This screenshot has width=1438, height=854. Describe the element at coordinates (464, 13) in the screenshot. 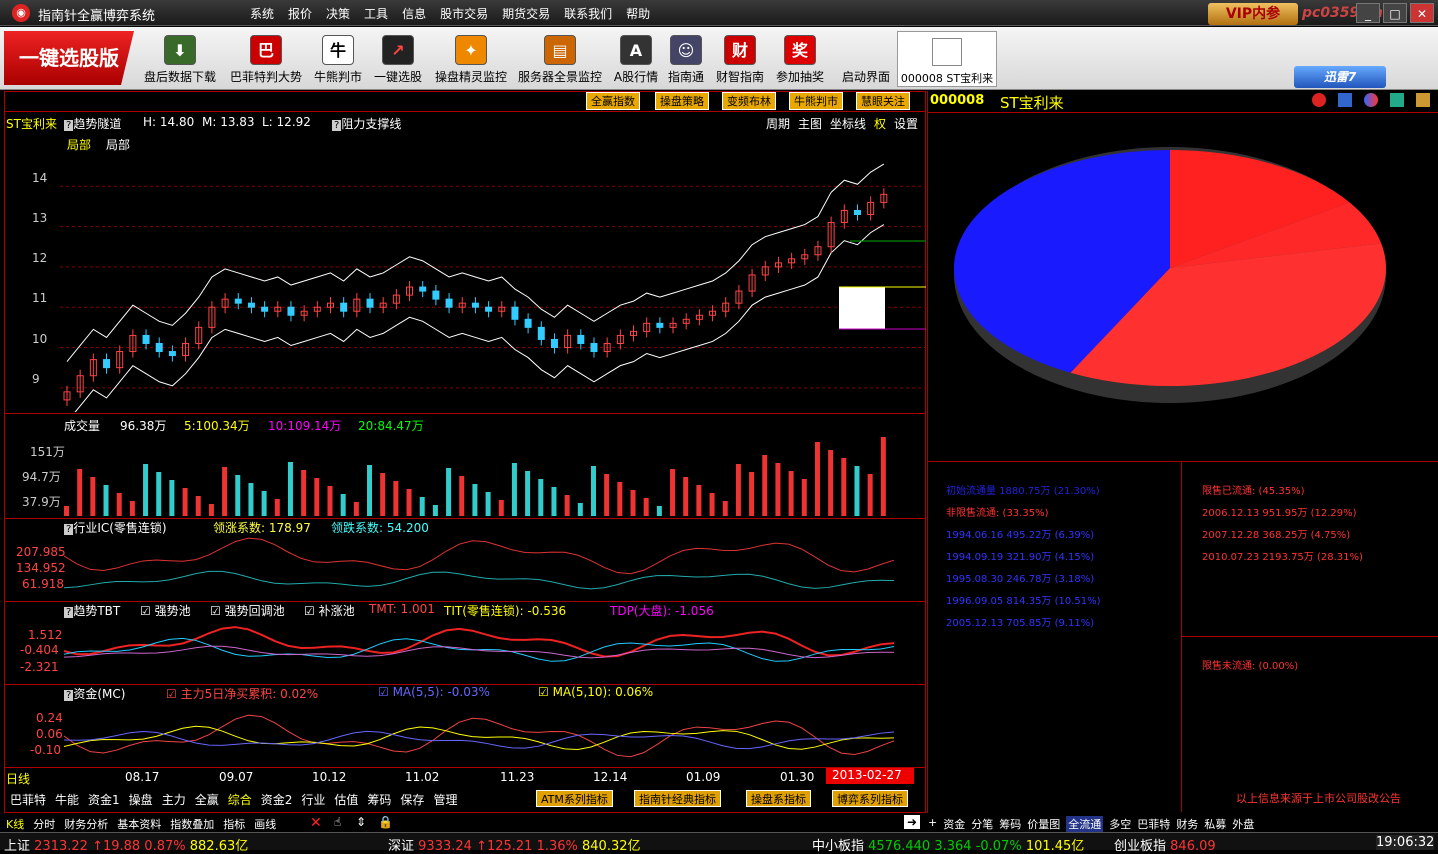

I see `menu-stock-trade: 股市交易` at that location.